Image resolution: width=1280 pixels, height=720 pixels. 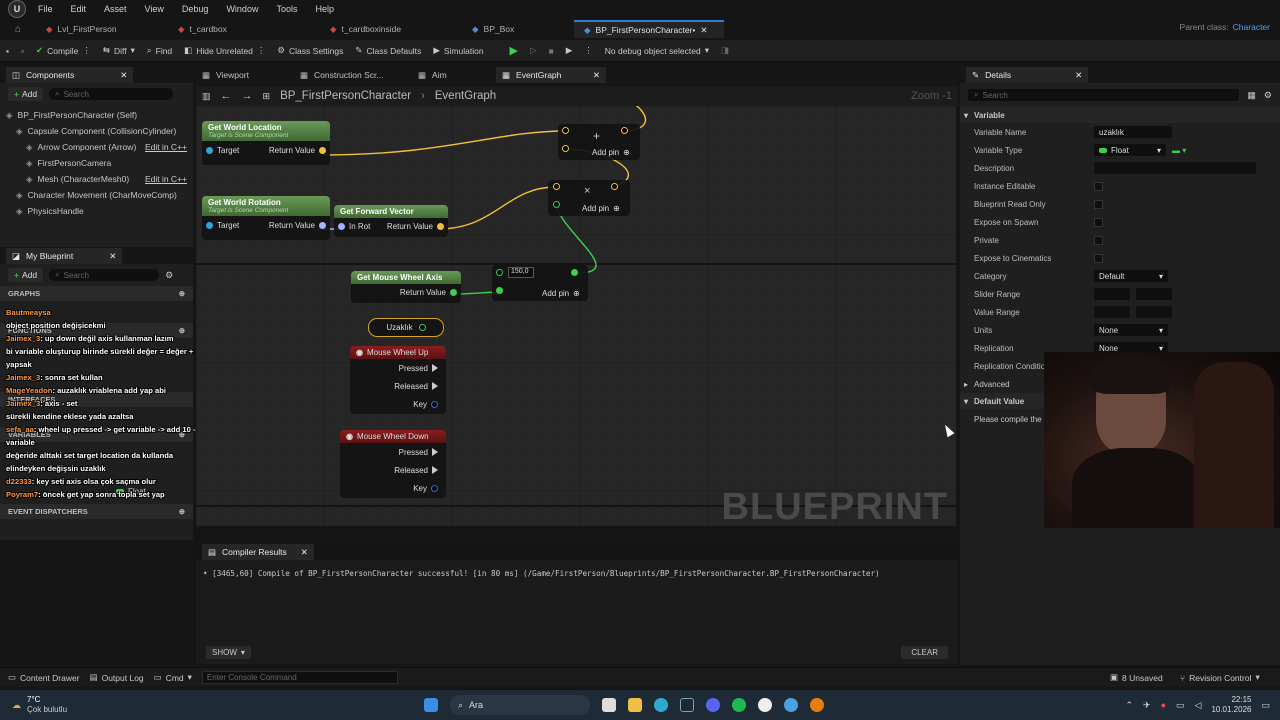 What do you see at coordinates (324, 9) in the screenshot?
I see `menu-item-help: Help` at bounding box center [324, 9].